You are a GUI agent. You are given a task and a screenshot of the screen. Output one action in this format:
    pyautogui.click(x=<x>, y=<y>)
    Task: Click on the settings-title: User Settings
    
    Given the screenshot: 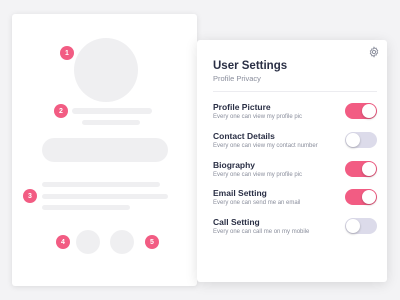 What is the action you would take?
    pyautogui.click(x=250, y=66)
    